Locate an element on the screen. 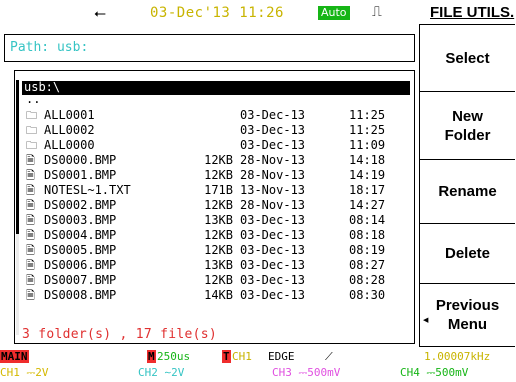 The height and width of the screenshot is (382, 516). select-button-label: Select is located at coordinates (467, 58).